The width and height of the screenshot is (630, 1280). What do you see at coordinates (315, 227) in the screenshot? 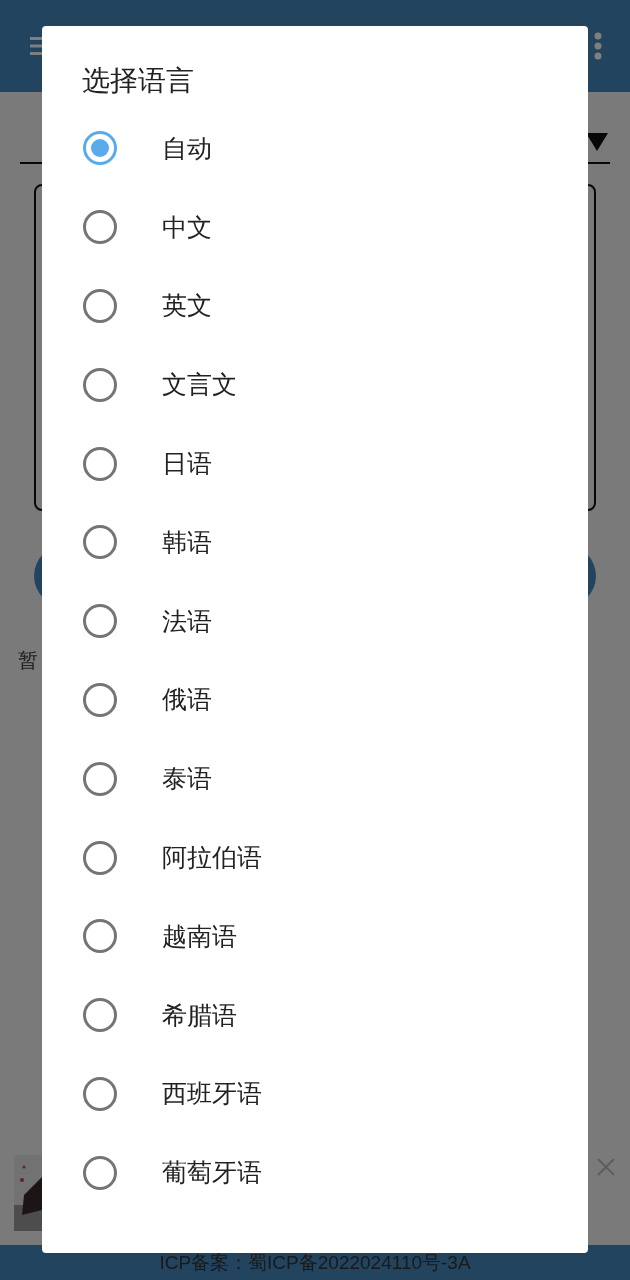
I see `language-option: 中文` at bounding box center [315, 227].